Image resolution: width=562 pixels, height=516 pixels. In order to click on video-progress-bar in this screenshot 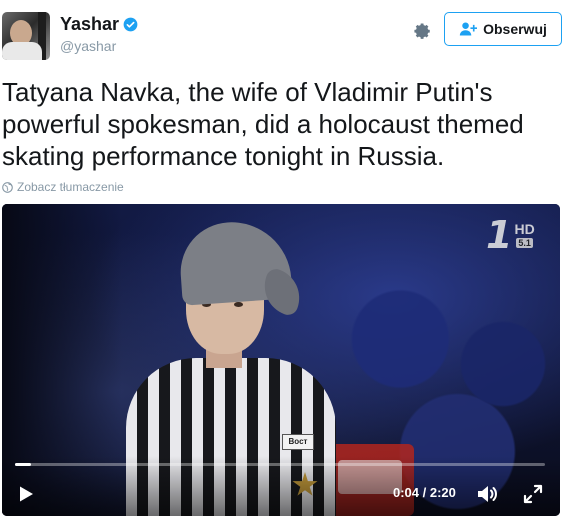, I will do `click(280, 464)`.